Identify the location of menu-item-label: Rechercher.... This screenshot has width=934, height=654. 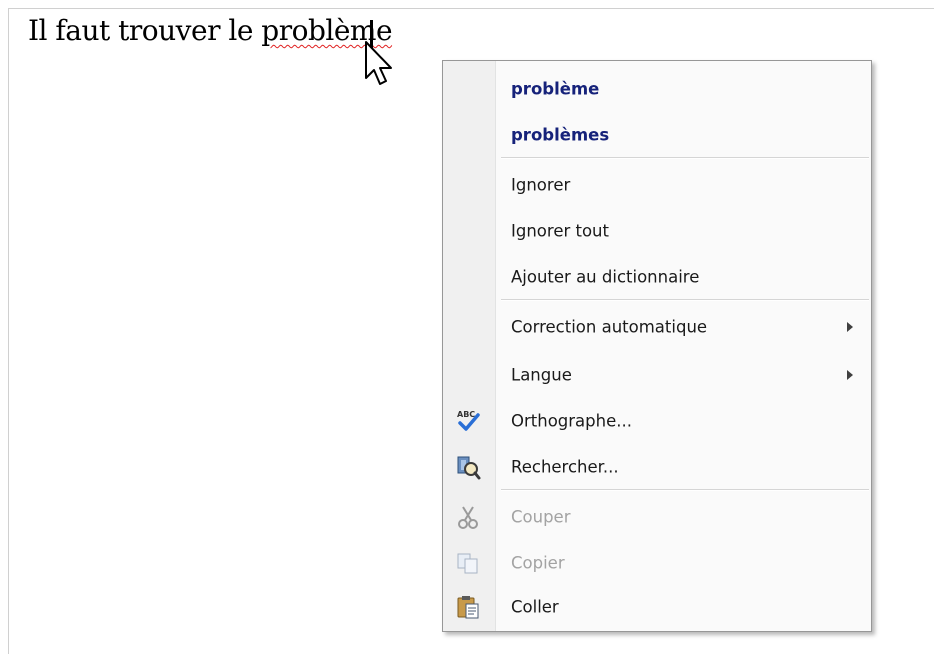
(565, 467).